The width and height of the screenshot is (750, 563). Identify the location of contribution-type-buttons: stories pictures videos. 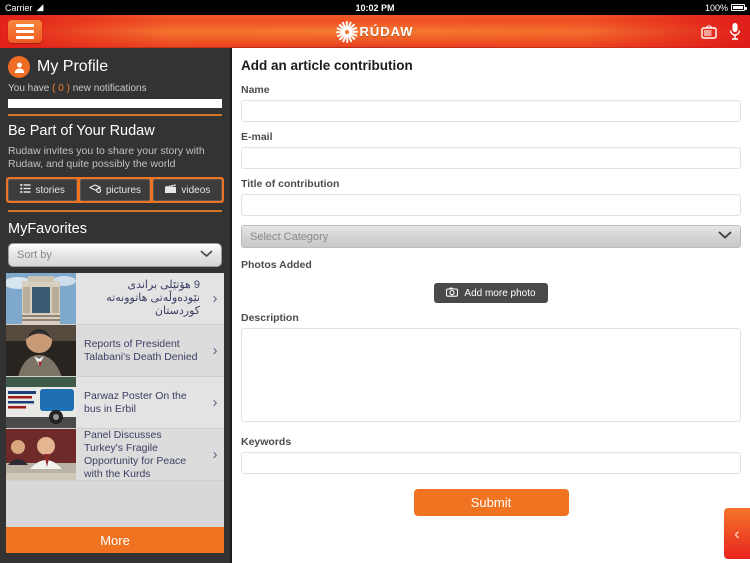
(115, 190).